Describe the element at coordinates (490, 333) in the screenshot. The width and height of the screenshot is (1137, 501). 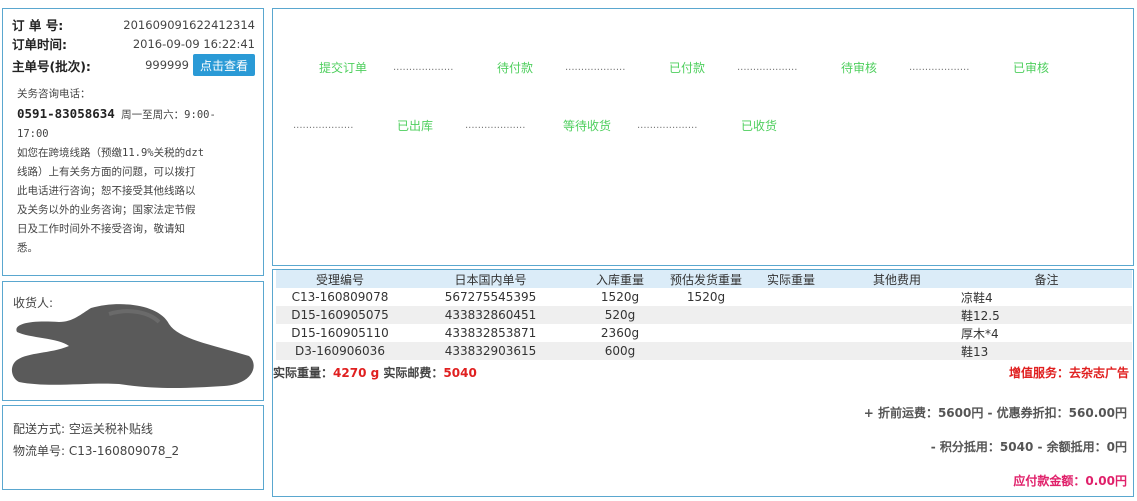
I see `table-cell: 433832853871` at that location.